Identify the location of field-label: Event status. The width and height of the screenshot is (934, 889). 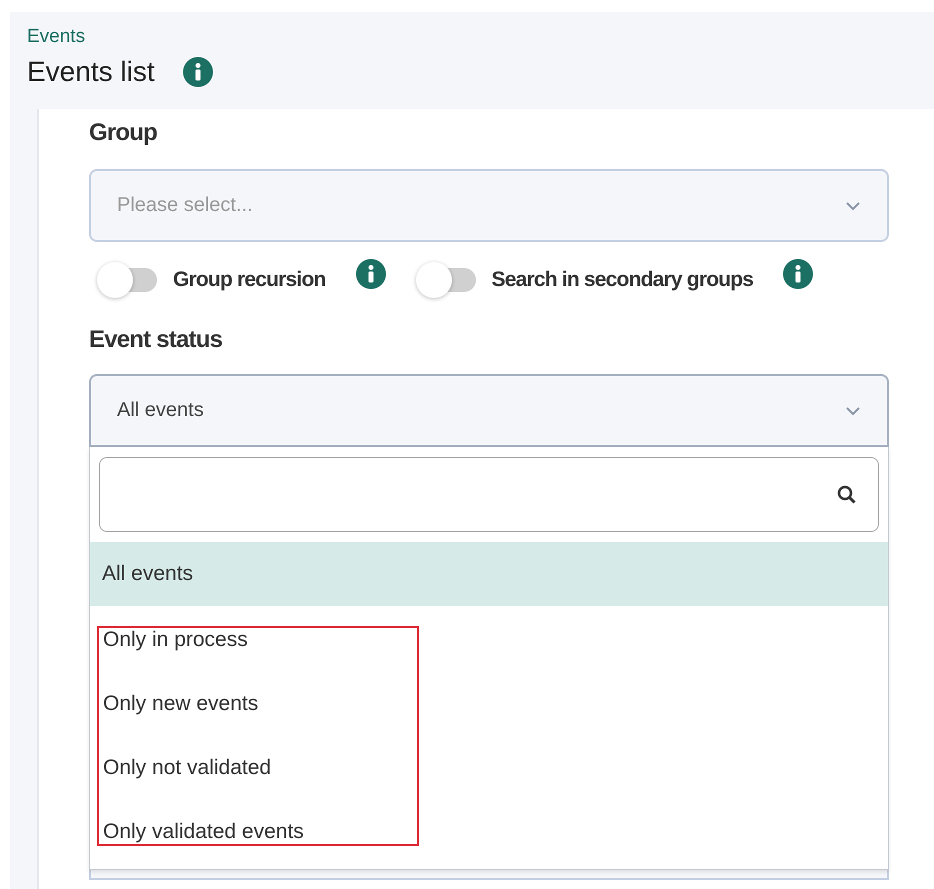
(155, 340).